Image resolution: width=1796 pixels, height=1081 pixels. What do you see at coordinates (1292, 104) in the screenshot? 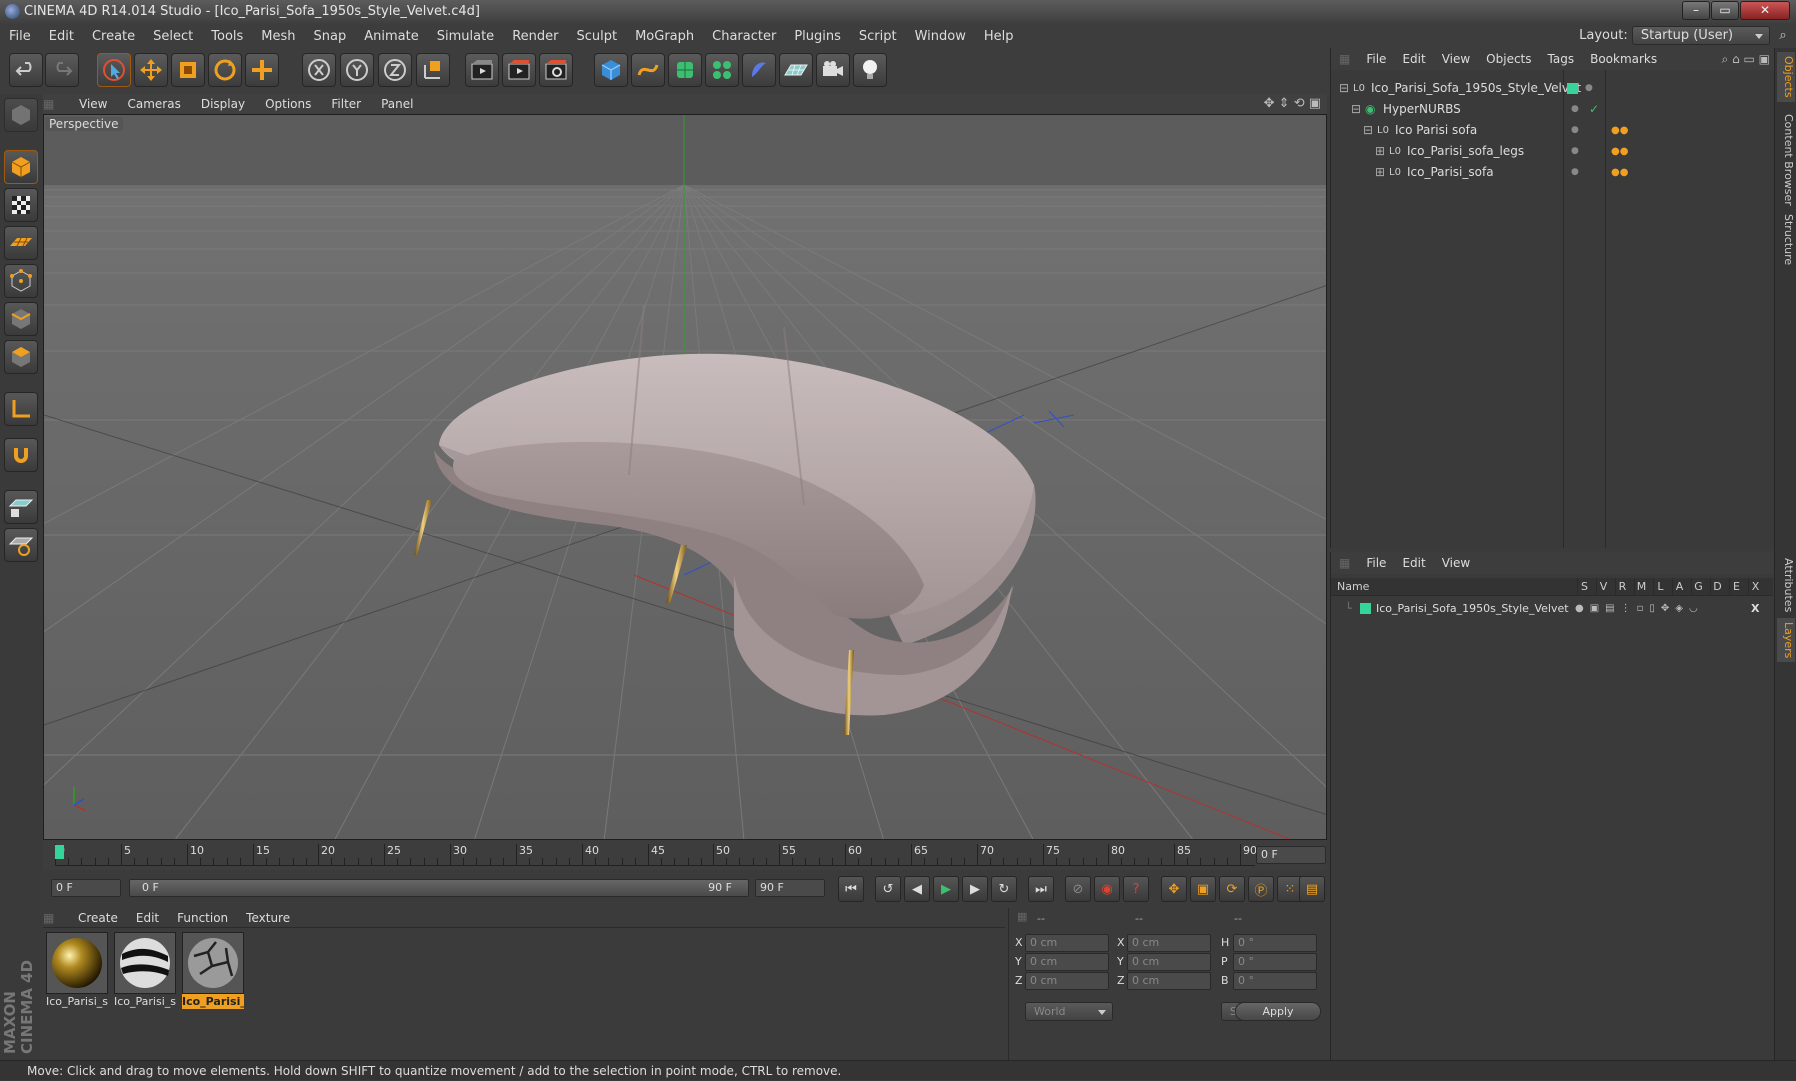
I see `viewport-nav-icons: ✥ ⇕ ⟲ ▣` at bounding box center [1292, 104].